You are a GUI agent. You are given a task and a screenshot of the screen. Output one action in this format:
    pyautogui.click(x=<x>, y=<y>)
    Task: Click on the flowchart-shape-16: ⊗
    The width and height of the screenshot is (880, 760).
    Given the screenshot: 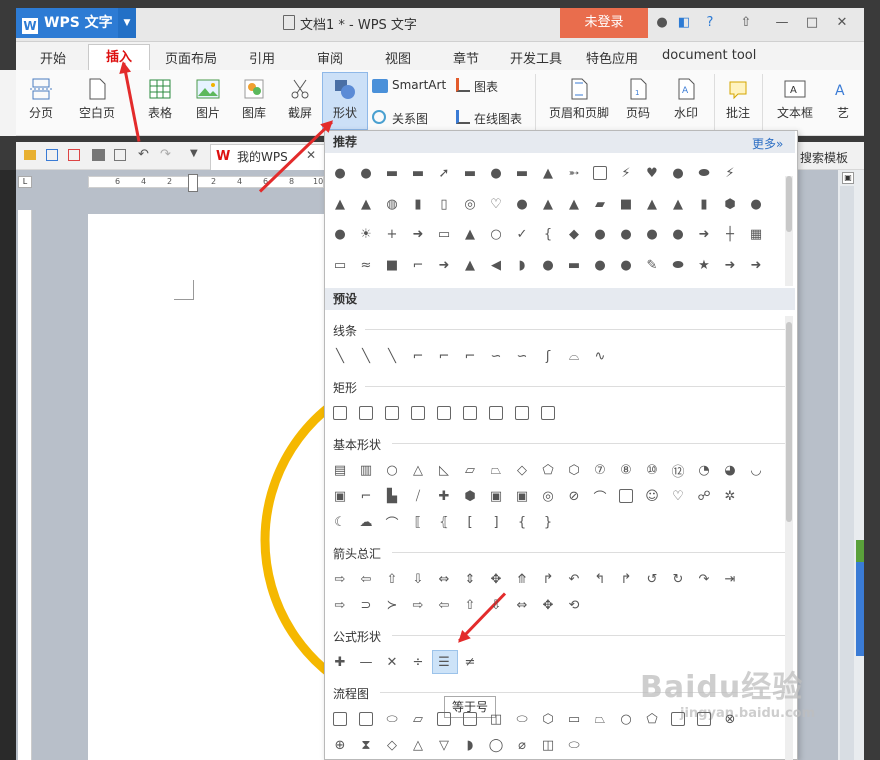 What is the action you would take?
    pyautogui.click(x=730, y=719)
    